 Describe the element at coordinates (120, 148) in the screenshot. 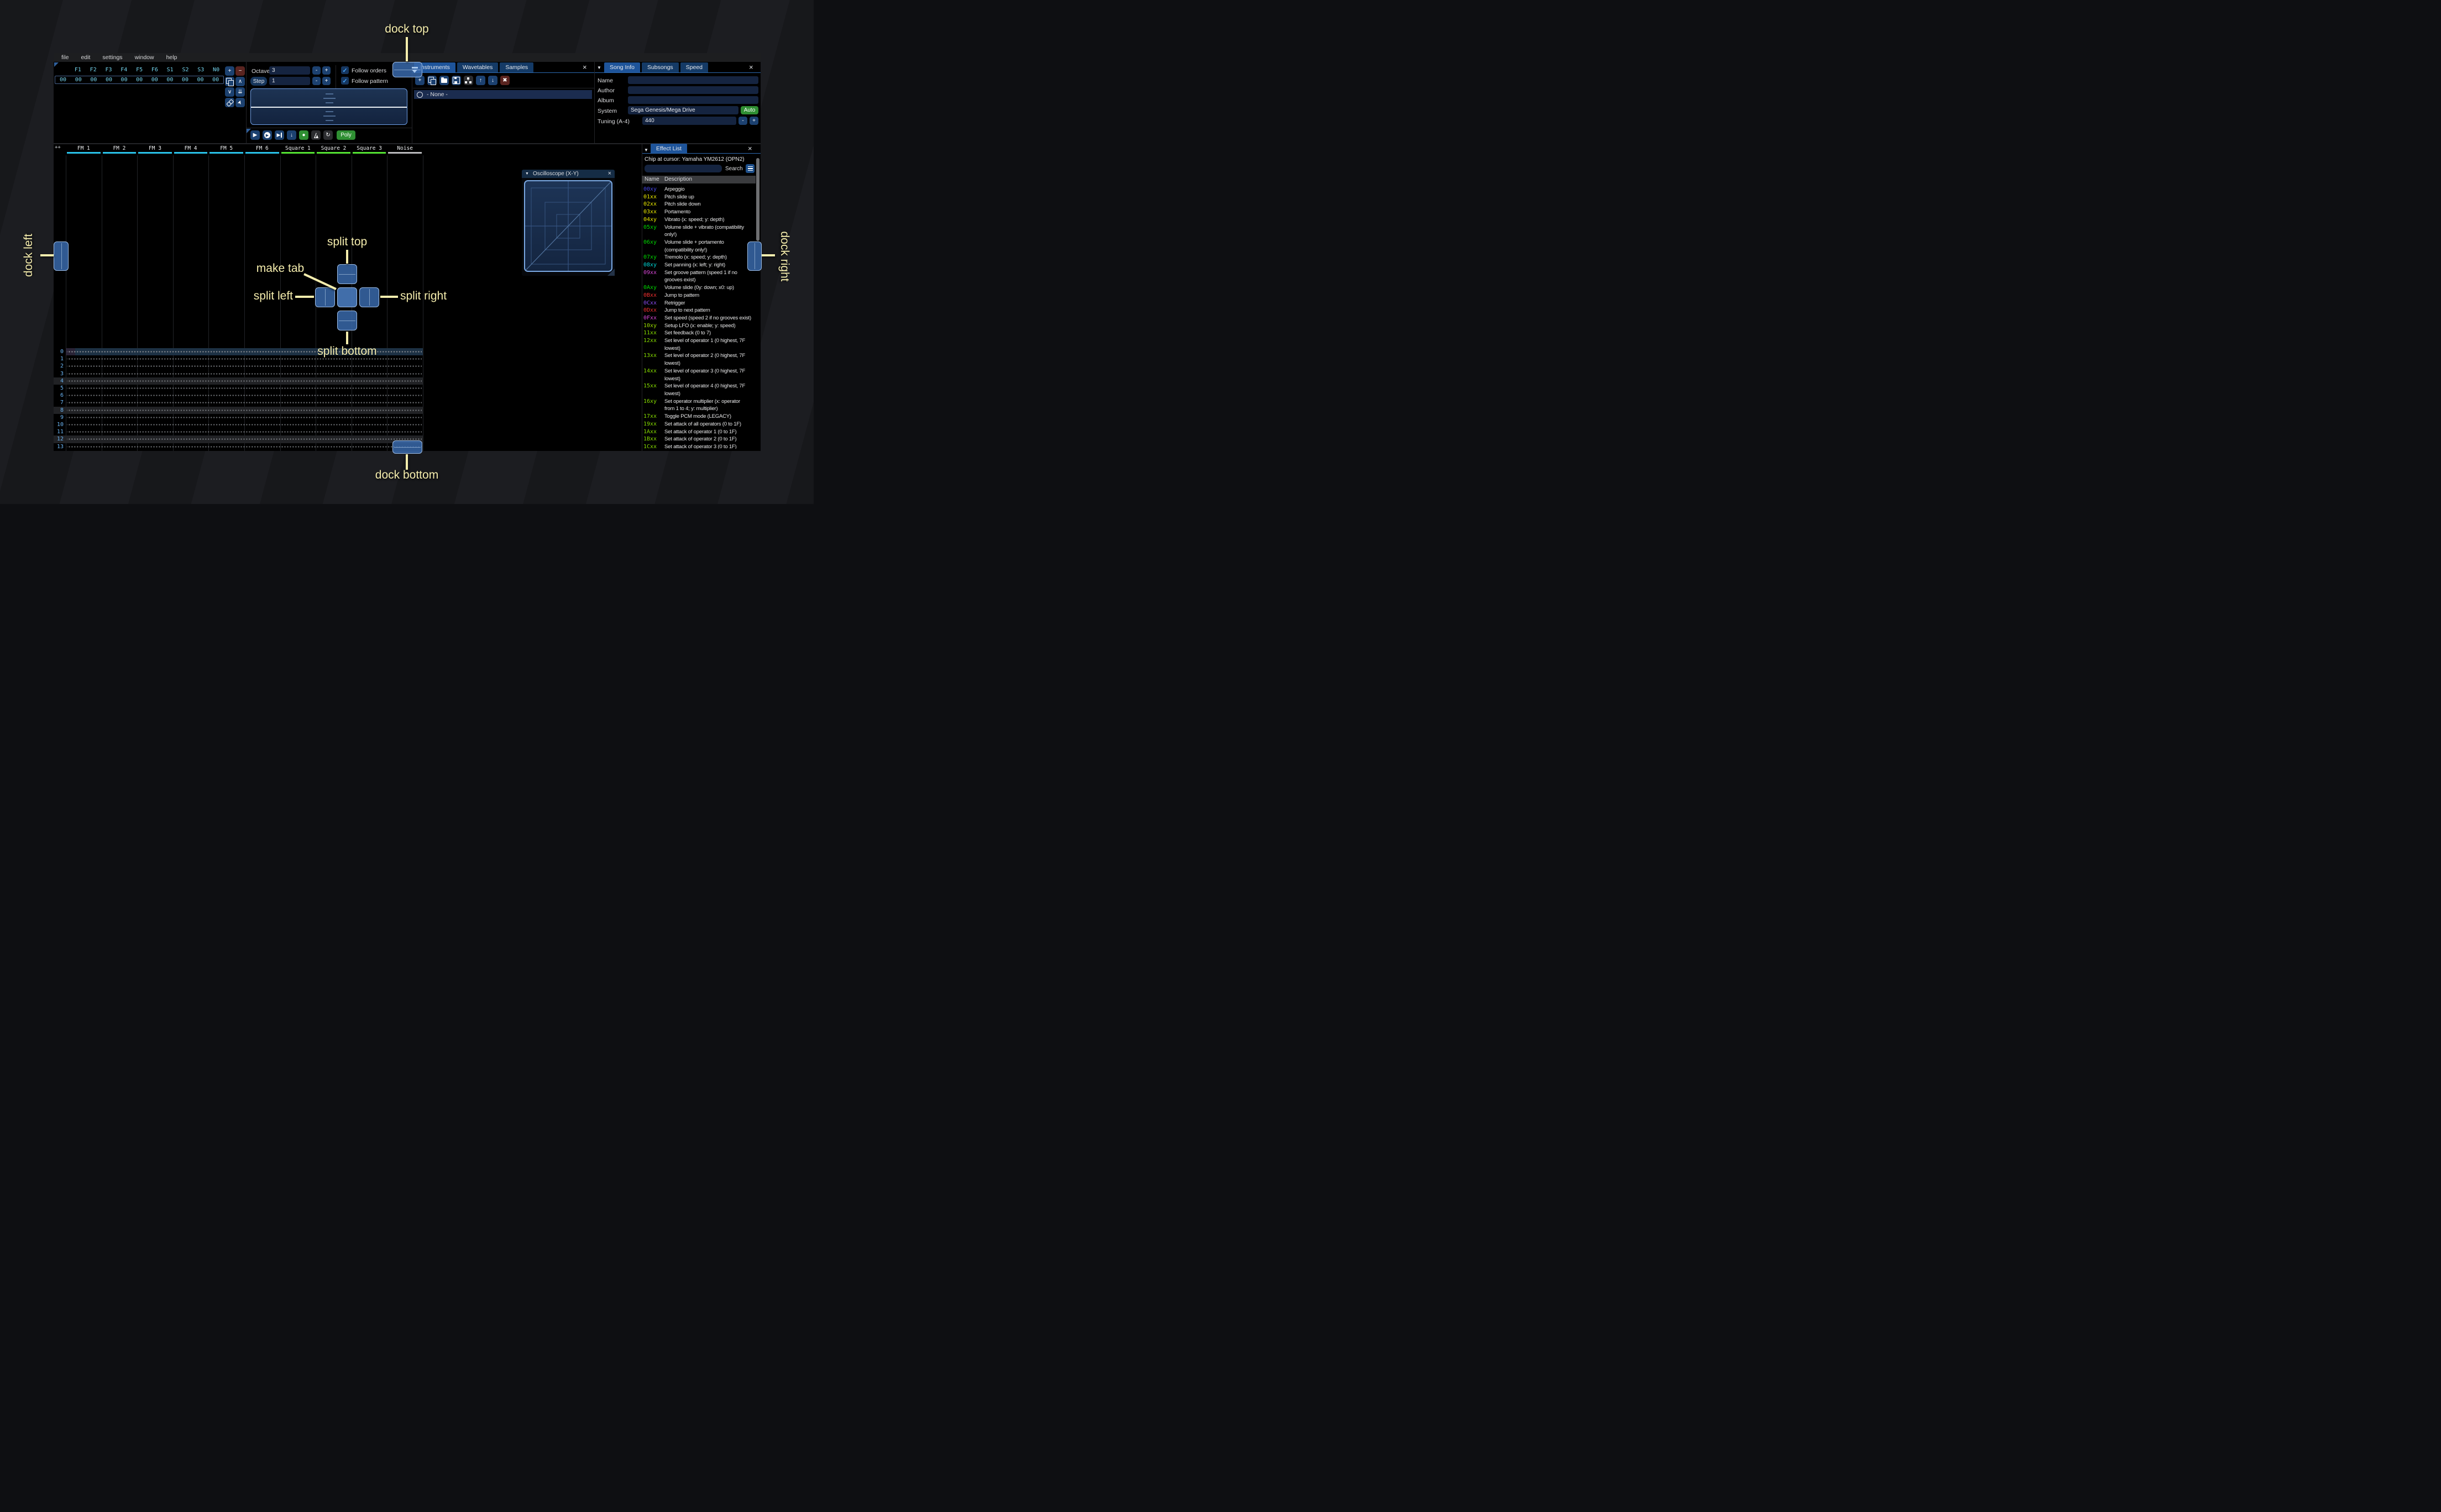

I see `channel-header: FM 2` at that location.